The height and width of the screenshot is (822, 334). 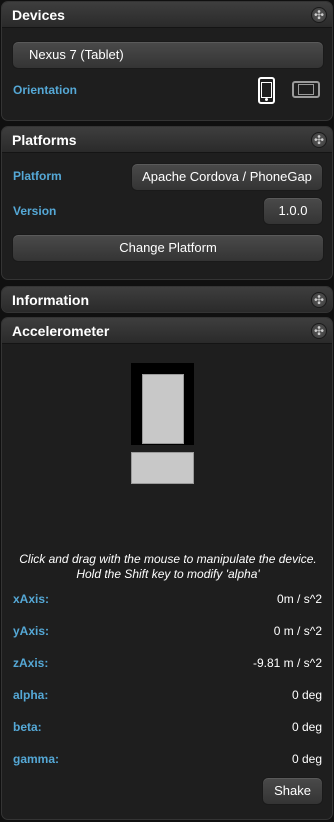 I want to click on version-label: Version, so click(x=35, y=211).